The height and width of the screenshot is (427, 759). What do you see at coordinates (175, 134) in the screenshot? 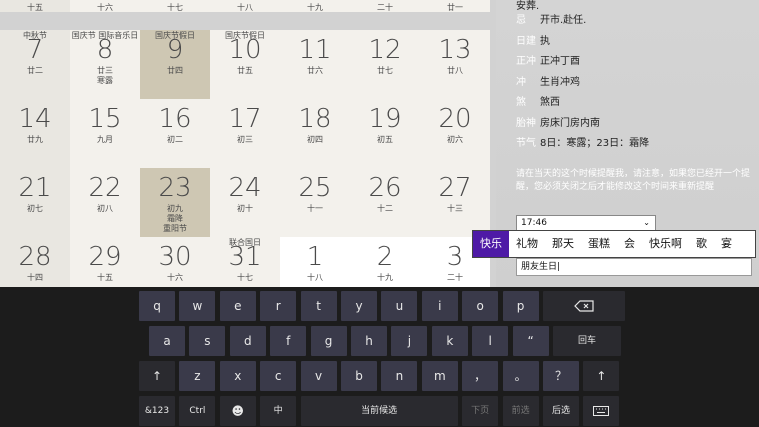
I see `calendar-day-cell: 16 初二` at bounding box center [175, 134].